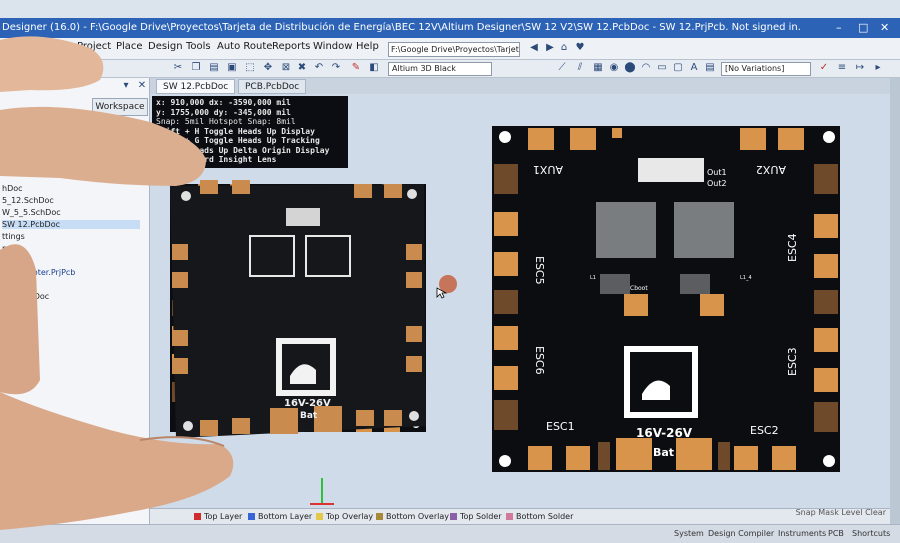 The height and width of the screenshot is (543, 900). Describe the element at coordinates (548, 169) in the screenshot. I see `label-aux1: AUX1` at that location.